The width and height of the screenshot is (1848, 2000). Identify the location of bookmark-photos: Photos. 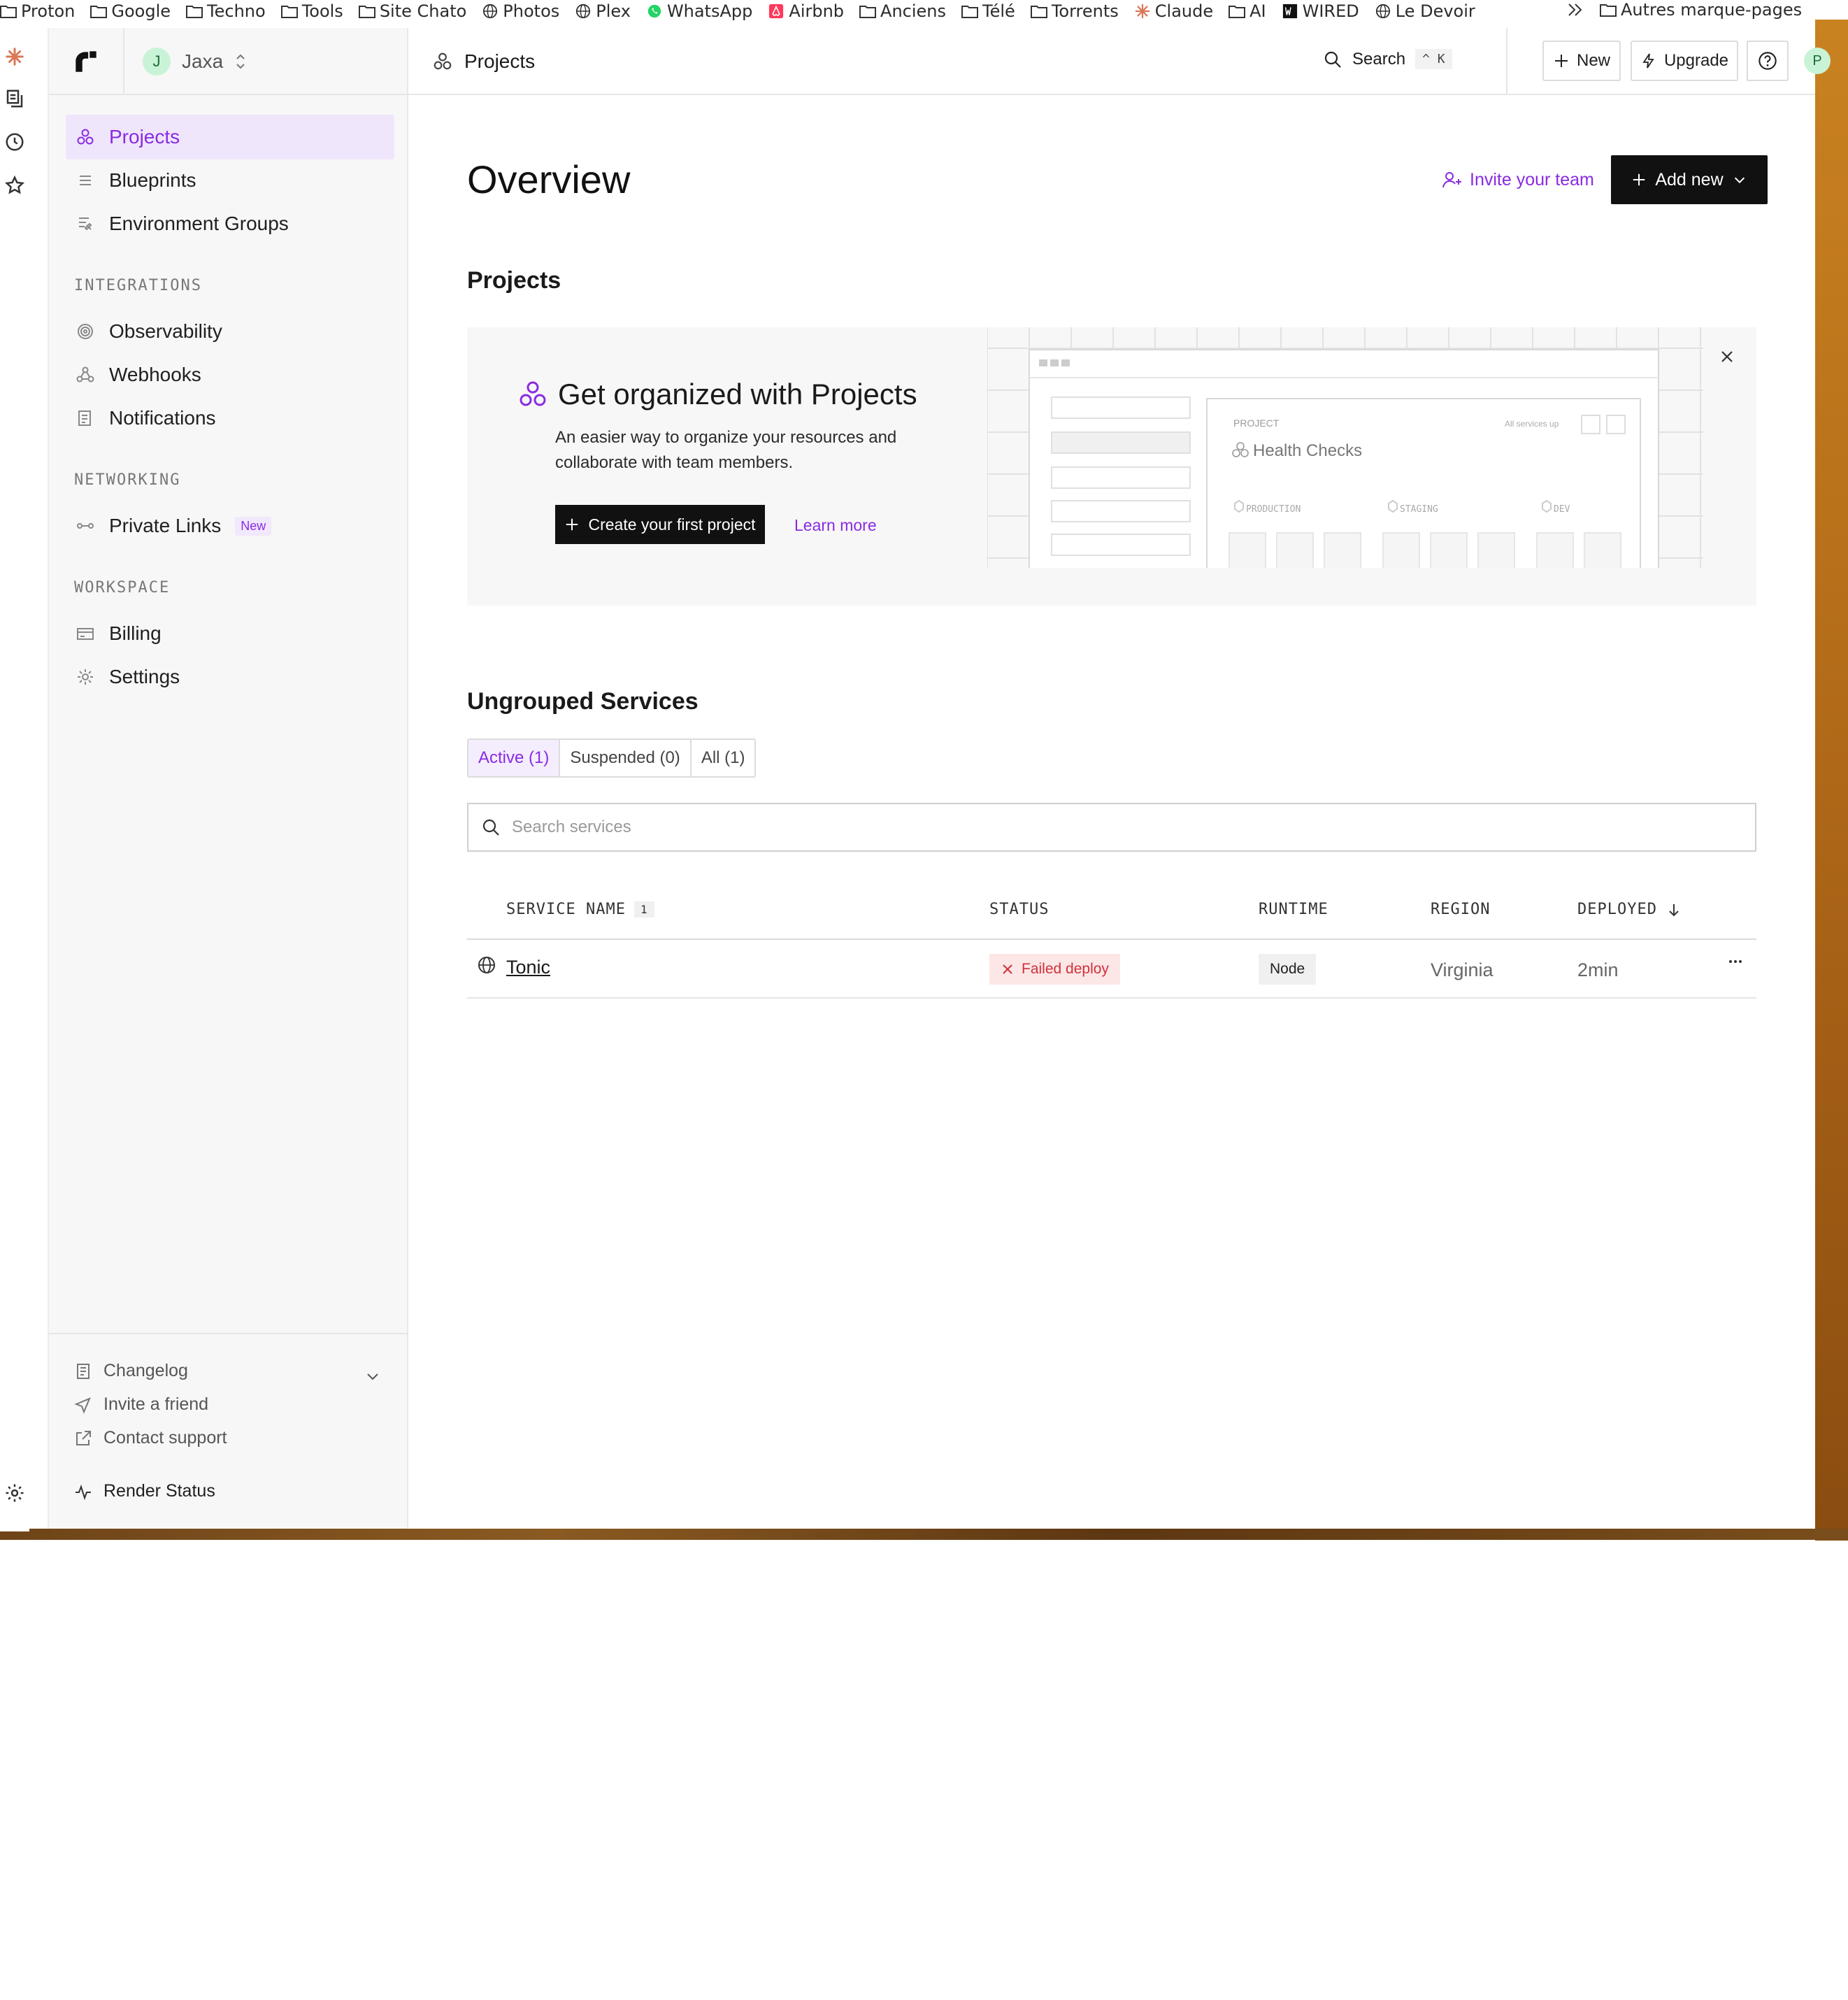
(520, 11).